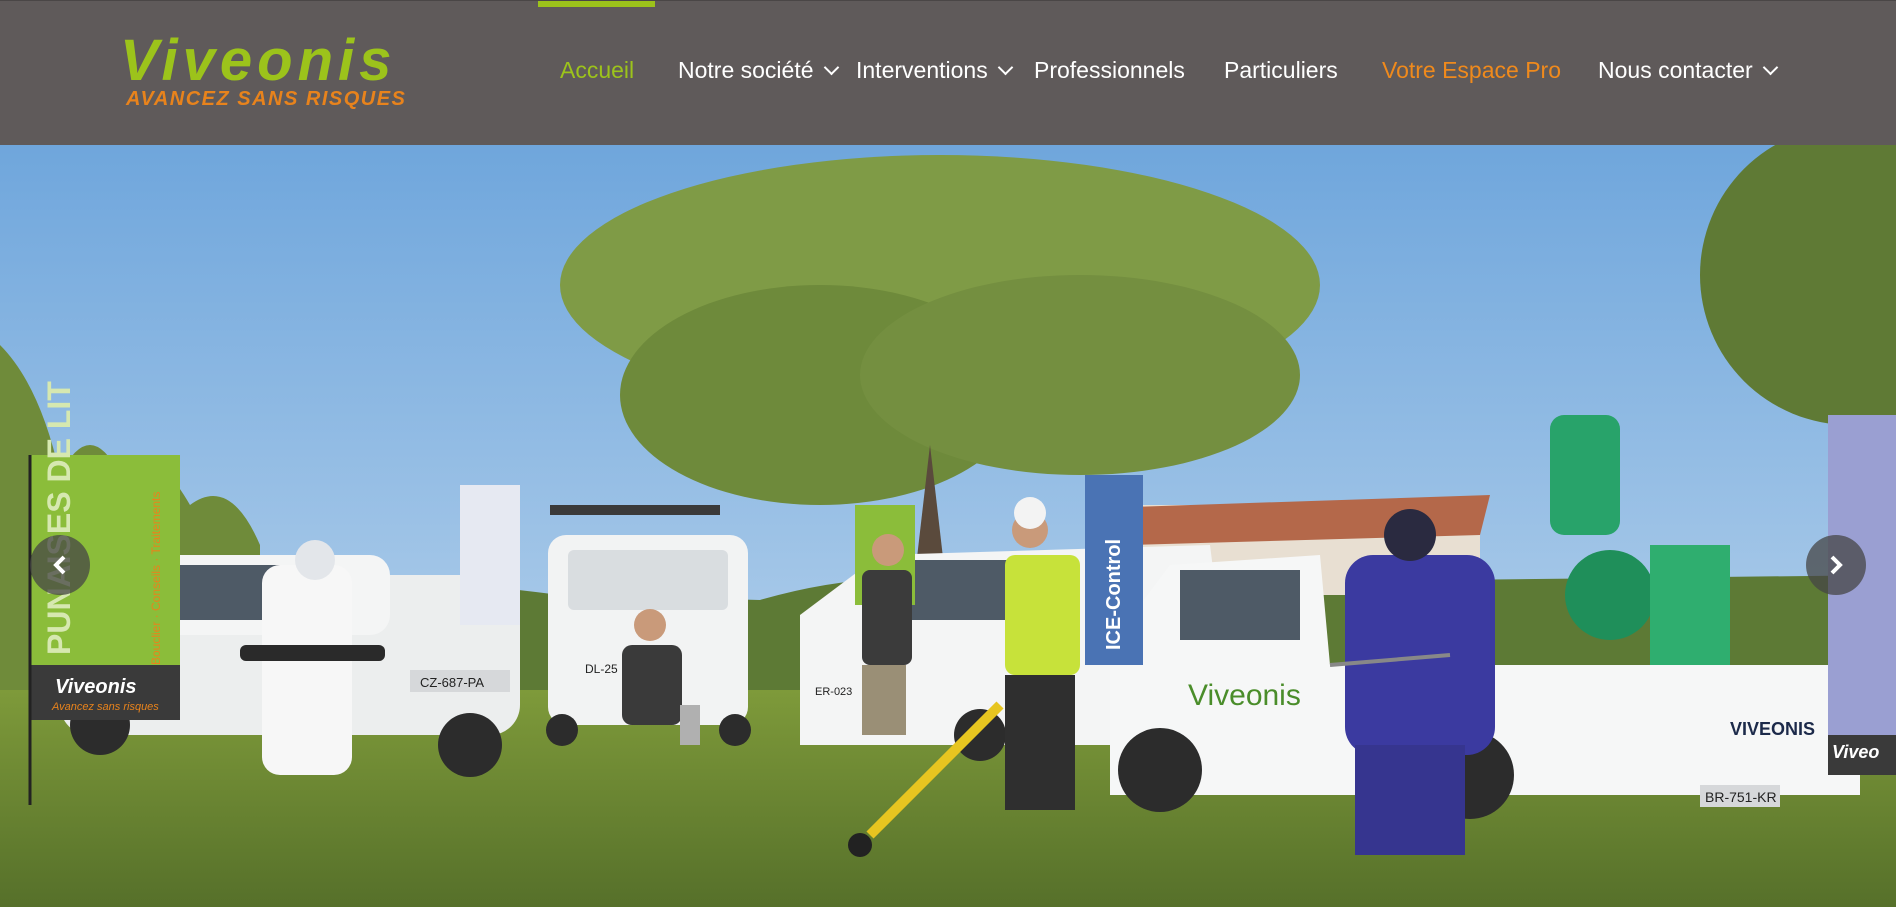 This screenshot has width=1896, height=907. I want to click on truck-rear-logo: VIVEONIS, so click(1772, 729).